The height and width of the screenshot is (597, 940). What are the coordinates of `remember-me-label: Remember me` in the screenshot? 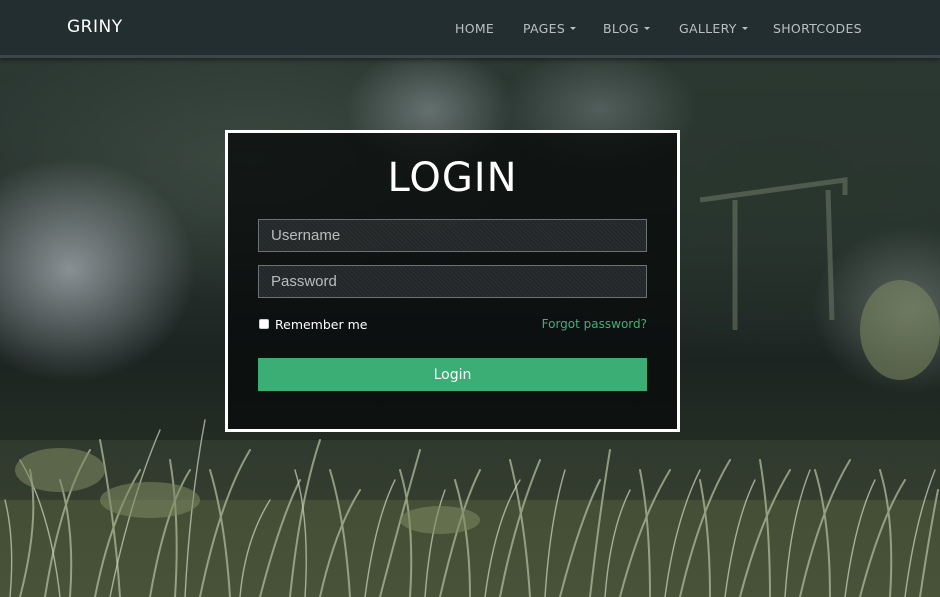 It's located at (321, 324).